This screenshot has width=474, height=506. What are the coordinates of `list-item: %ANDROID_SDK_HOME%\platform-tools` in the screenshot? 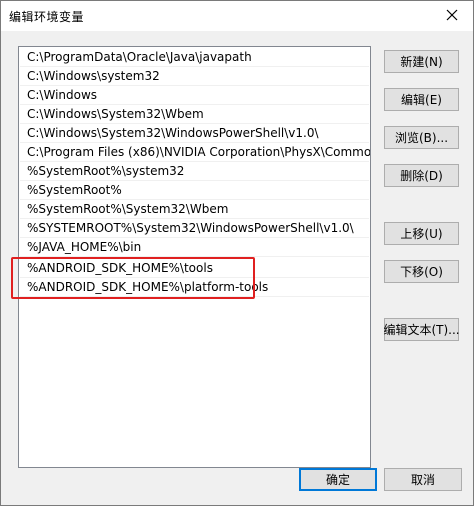 It's located at (194, 287).